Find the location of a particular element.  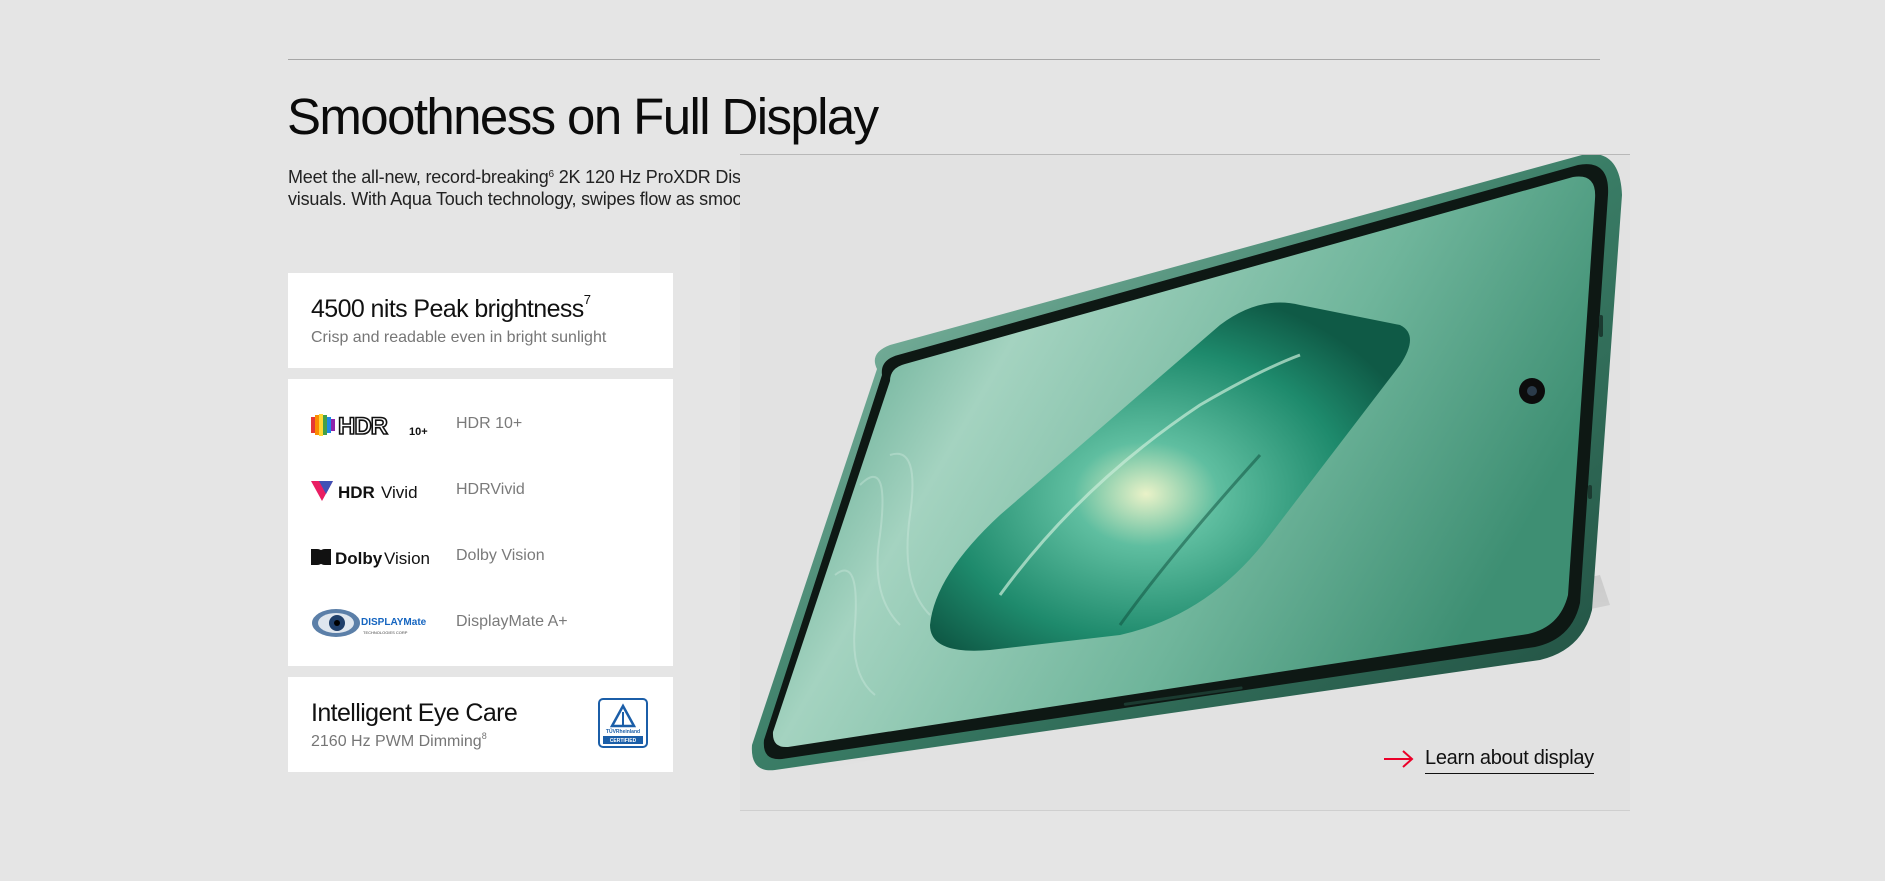

cert-row-dolby-vision: Dolby Vision Dolby Vision is located at coordinates (481, 557).